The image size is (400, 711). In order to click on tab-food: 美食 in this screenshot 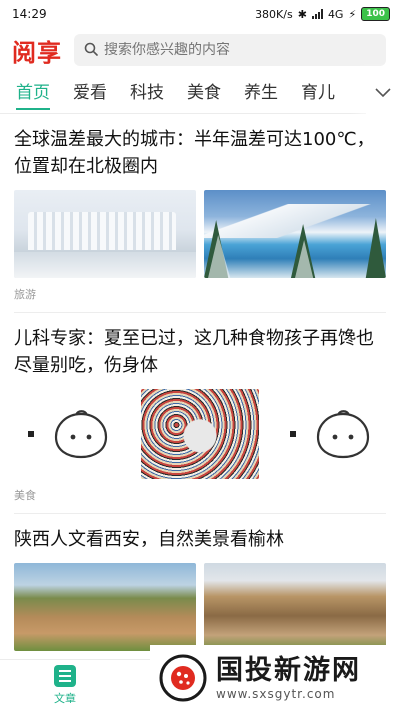, I will do `click(204, 93)`.